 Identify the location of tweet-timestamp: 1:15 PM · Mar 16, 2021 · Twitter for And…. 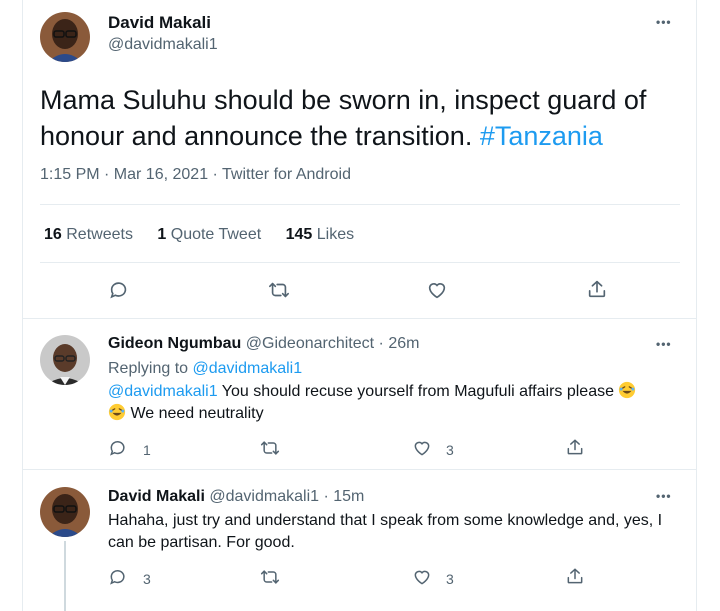
(195, 175).